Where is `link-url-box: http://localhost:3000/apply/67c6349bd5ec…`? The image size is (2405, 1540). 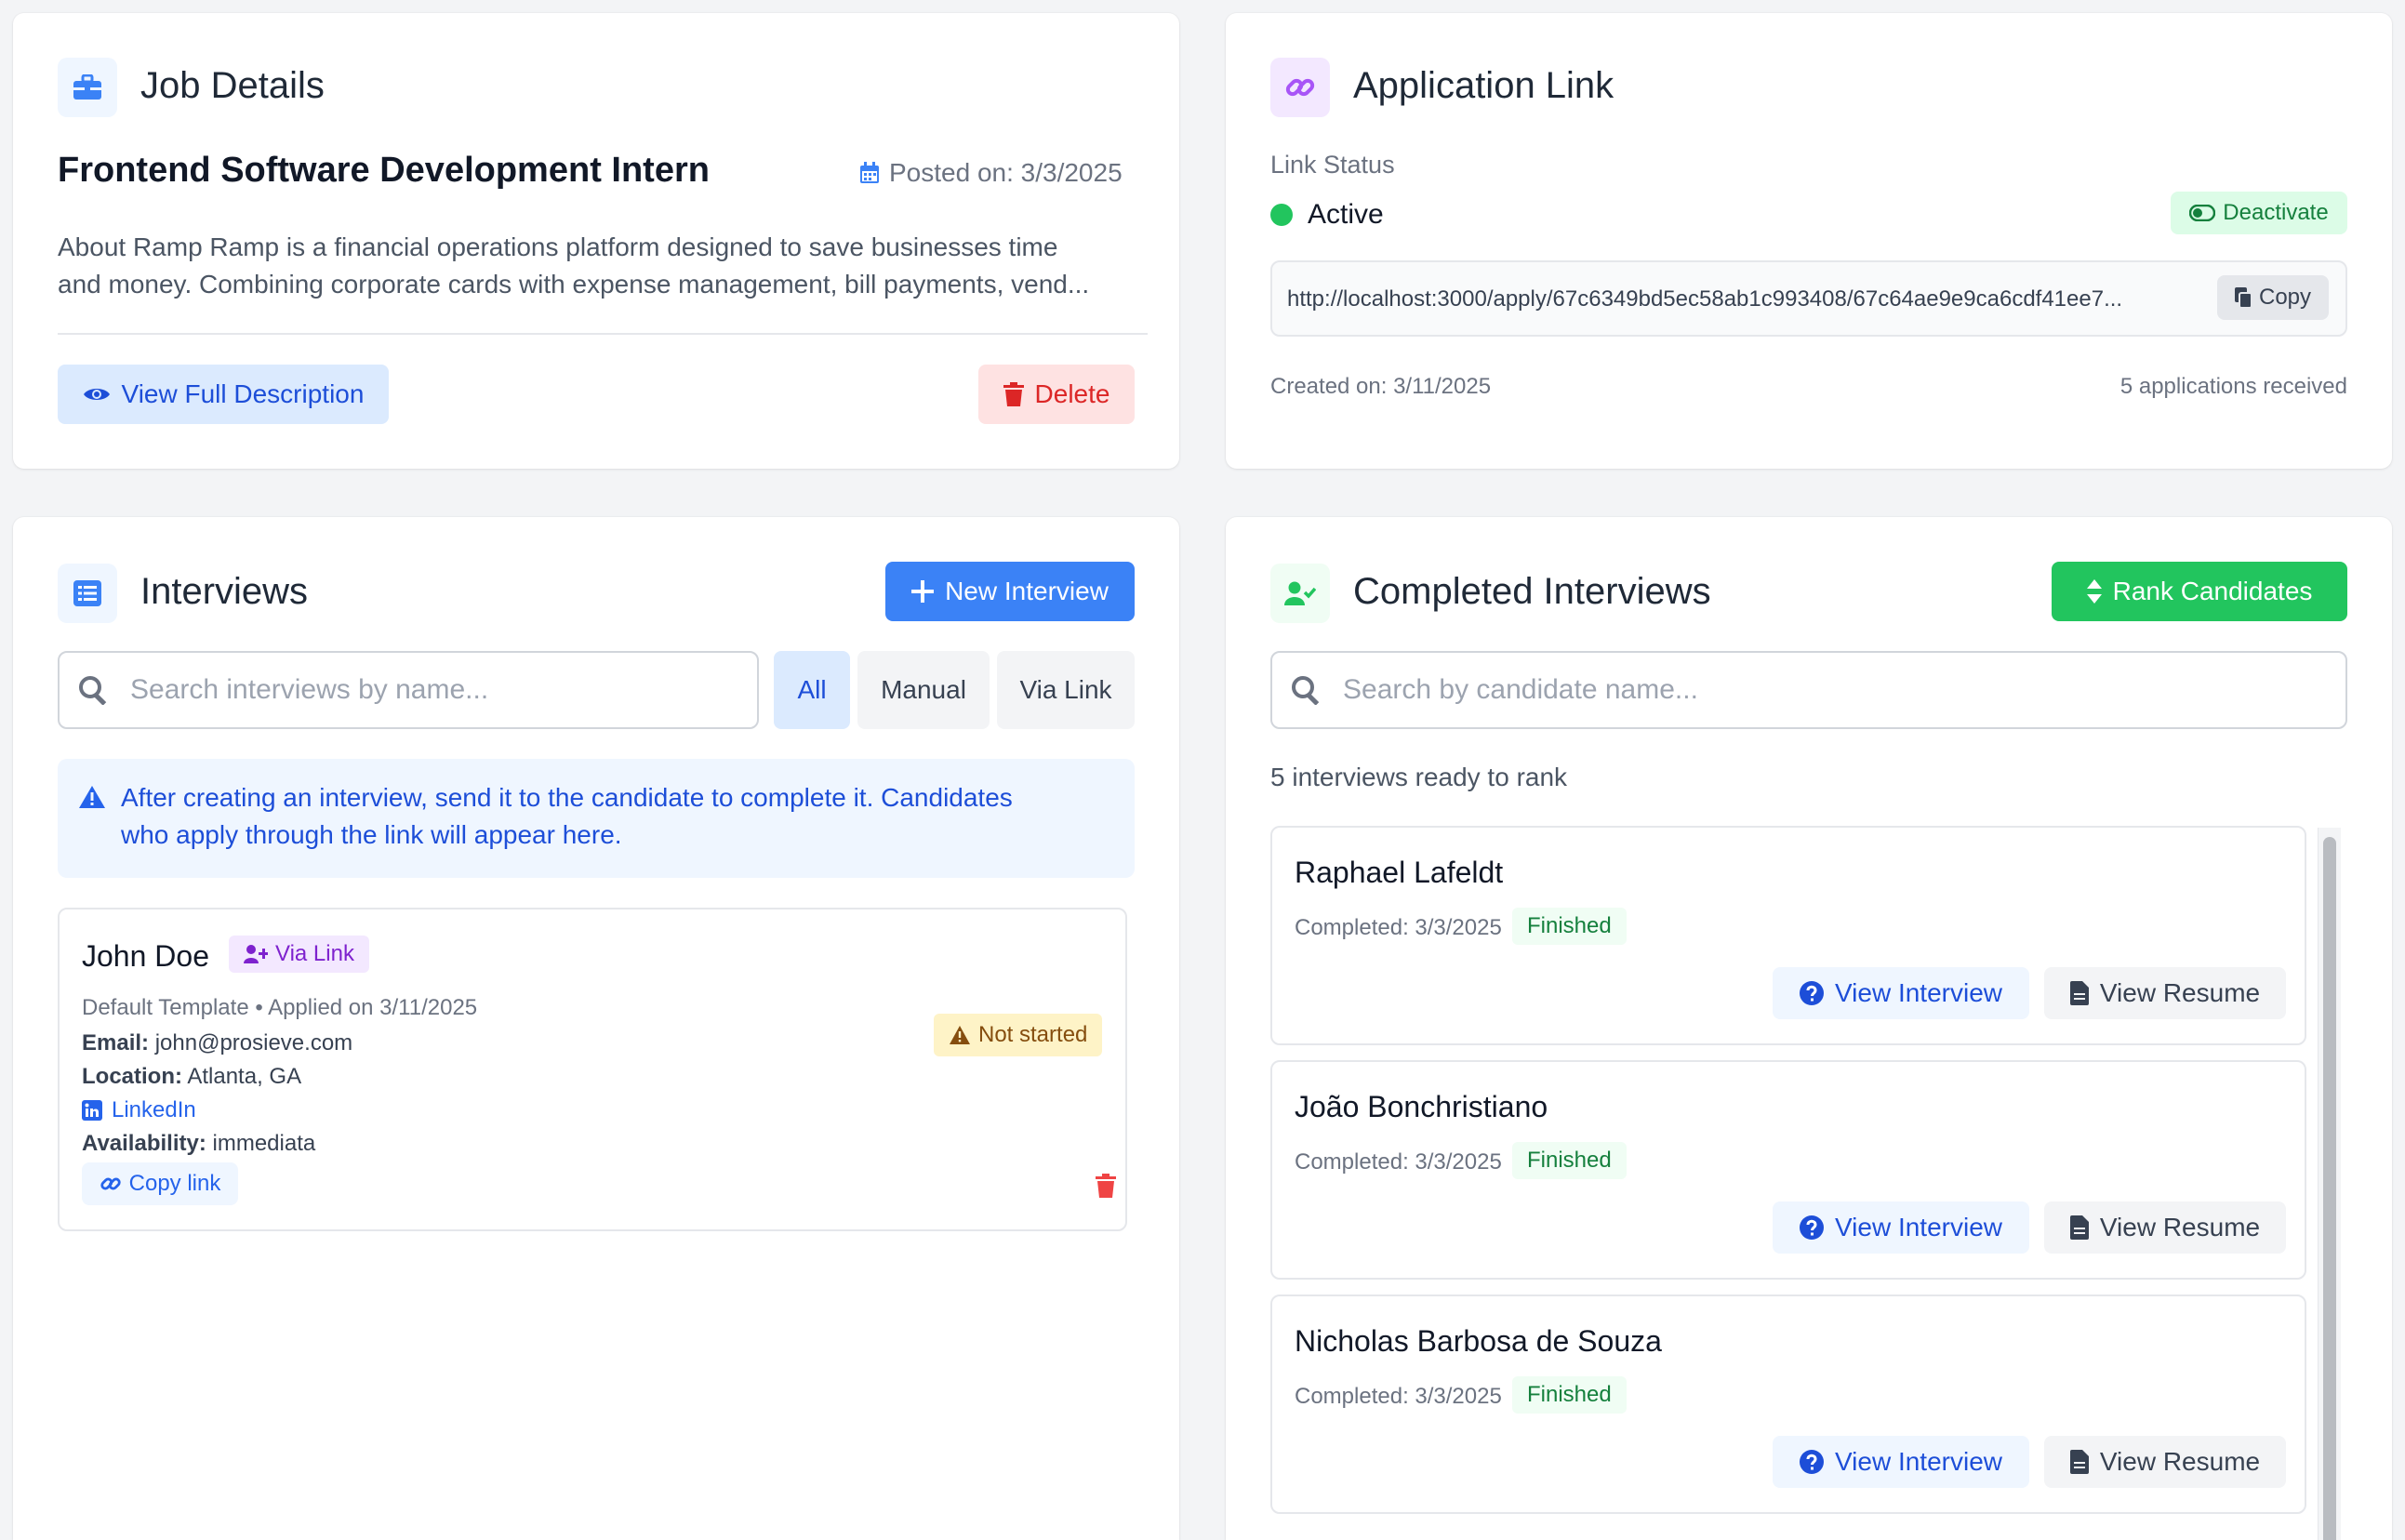 link-url-box: http://localhost:3000/apply/67c6349bd5ec… is located at coordinates (1808, 298).